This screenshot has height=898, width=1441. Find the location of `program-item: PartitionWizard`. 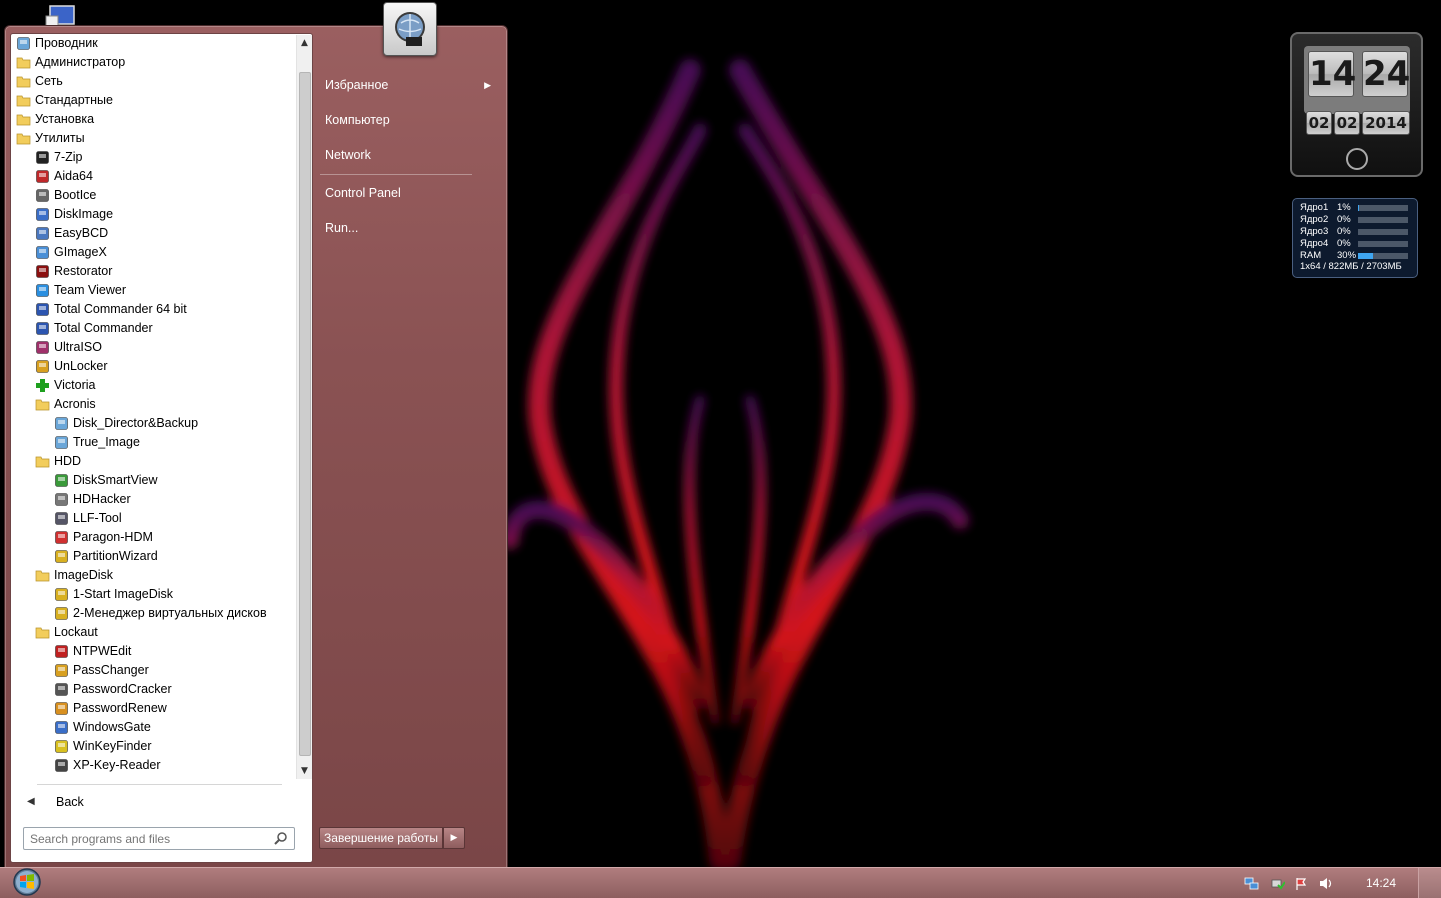

program-item: PartitionWizard is located at coordinates (153, 556).